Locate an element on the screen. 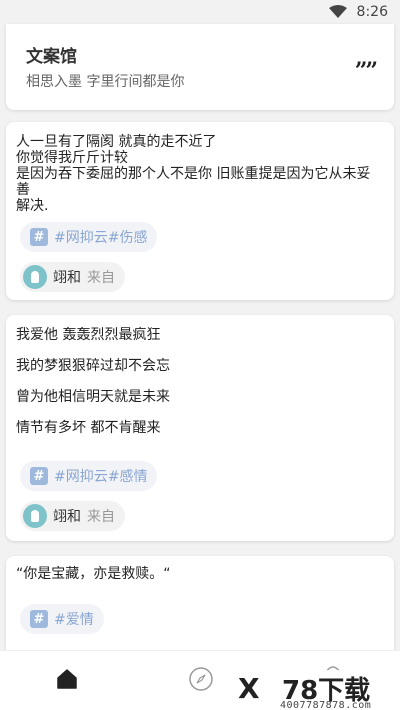 The height and width of the screenshot is (710, 400). post-line: 是因为吞下委屈的那个人不是你 旧账重提是因为它从未妥善 is located at coordinates (193, 182).